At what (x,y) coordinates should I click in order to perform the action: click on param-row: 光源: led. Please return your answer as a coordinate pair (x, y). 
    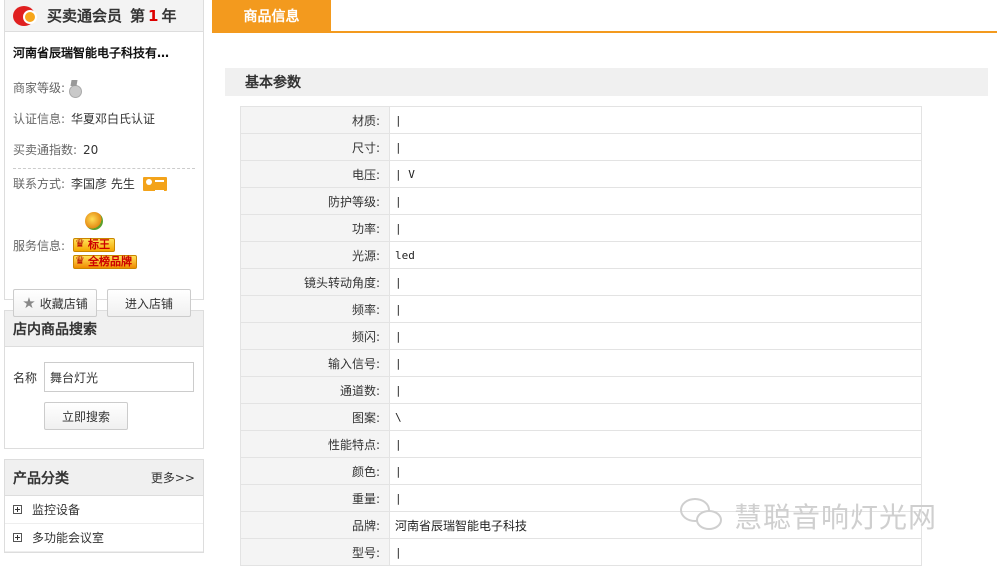
    Looking at the image, I should click on (581, 255).